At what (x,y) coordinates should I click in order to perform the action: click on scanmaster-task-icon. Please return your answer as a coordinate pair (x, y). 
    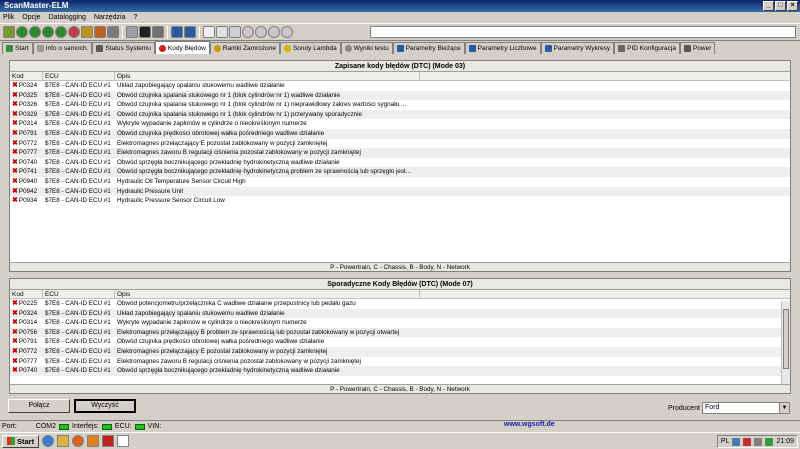
    Looking at the image, I should click on (123, 441).